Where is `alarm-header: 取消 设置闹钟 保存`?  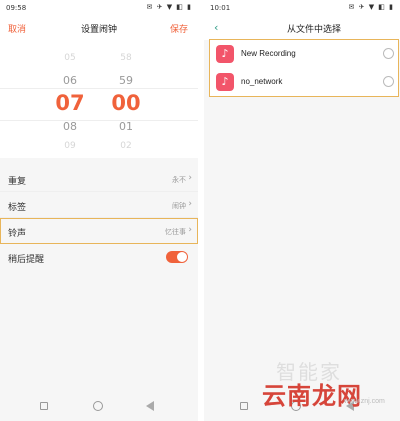 alarm-header: 取消 设置闹钟 保存 is located at coordinates (99, 28).